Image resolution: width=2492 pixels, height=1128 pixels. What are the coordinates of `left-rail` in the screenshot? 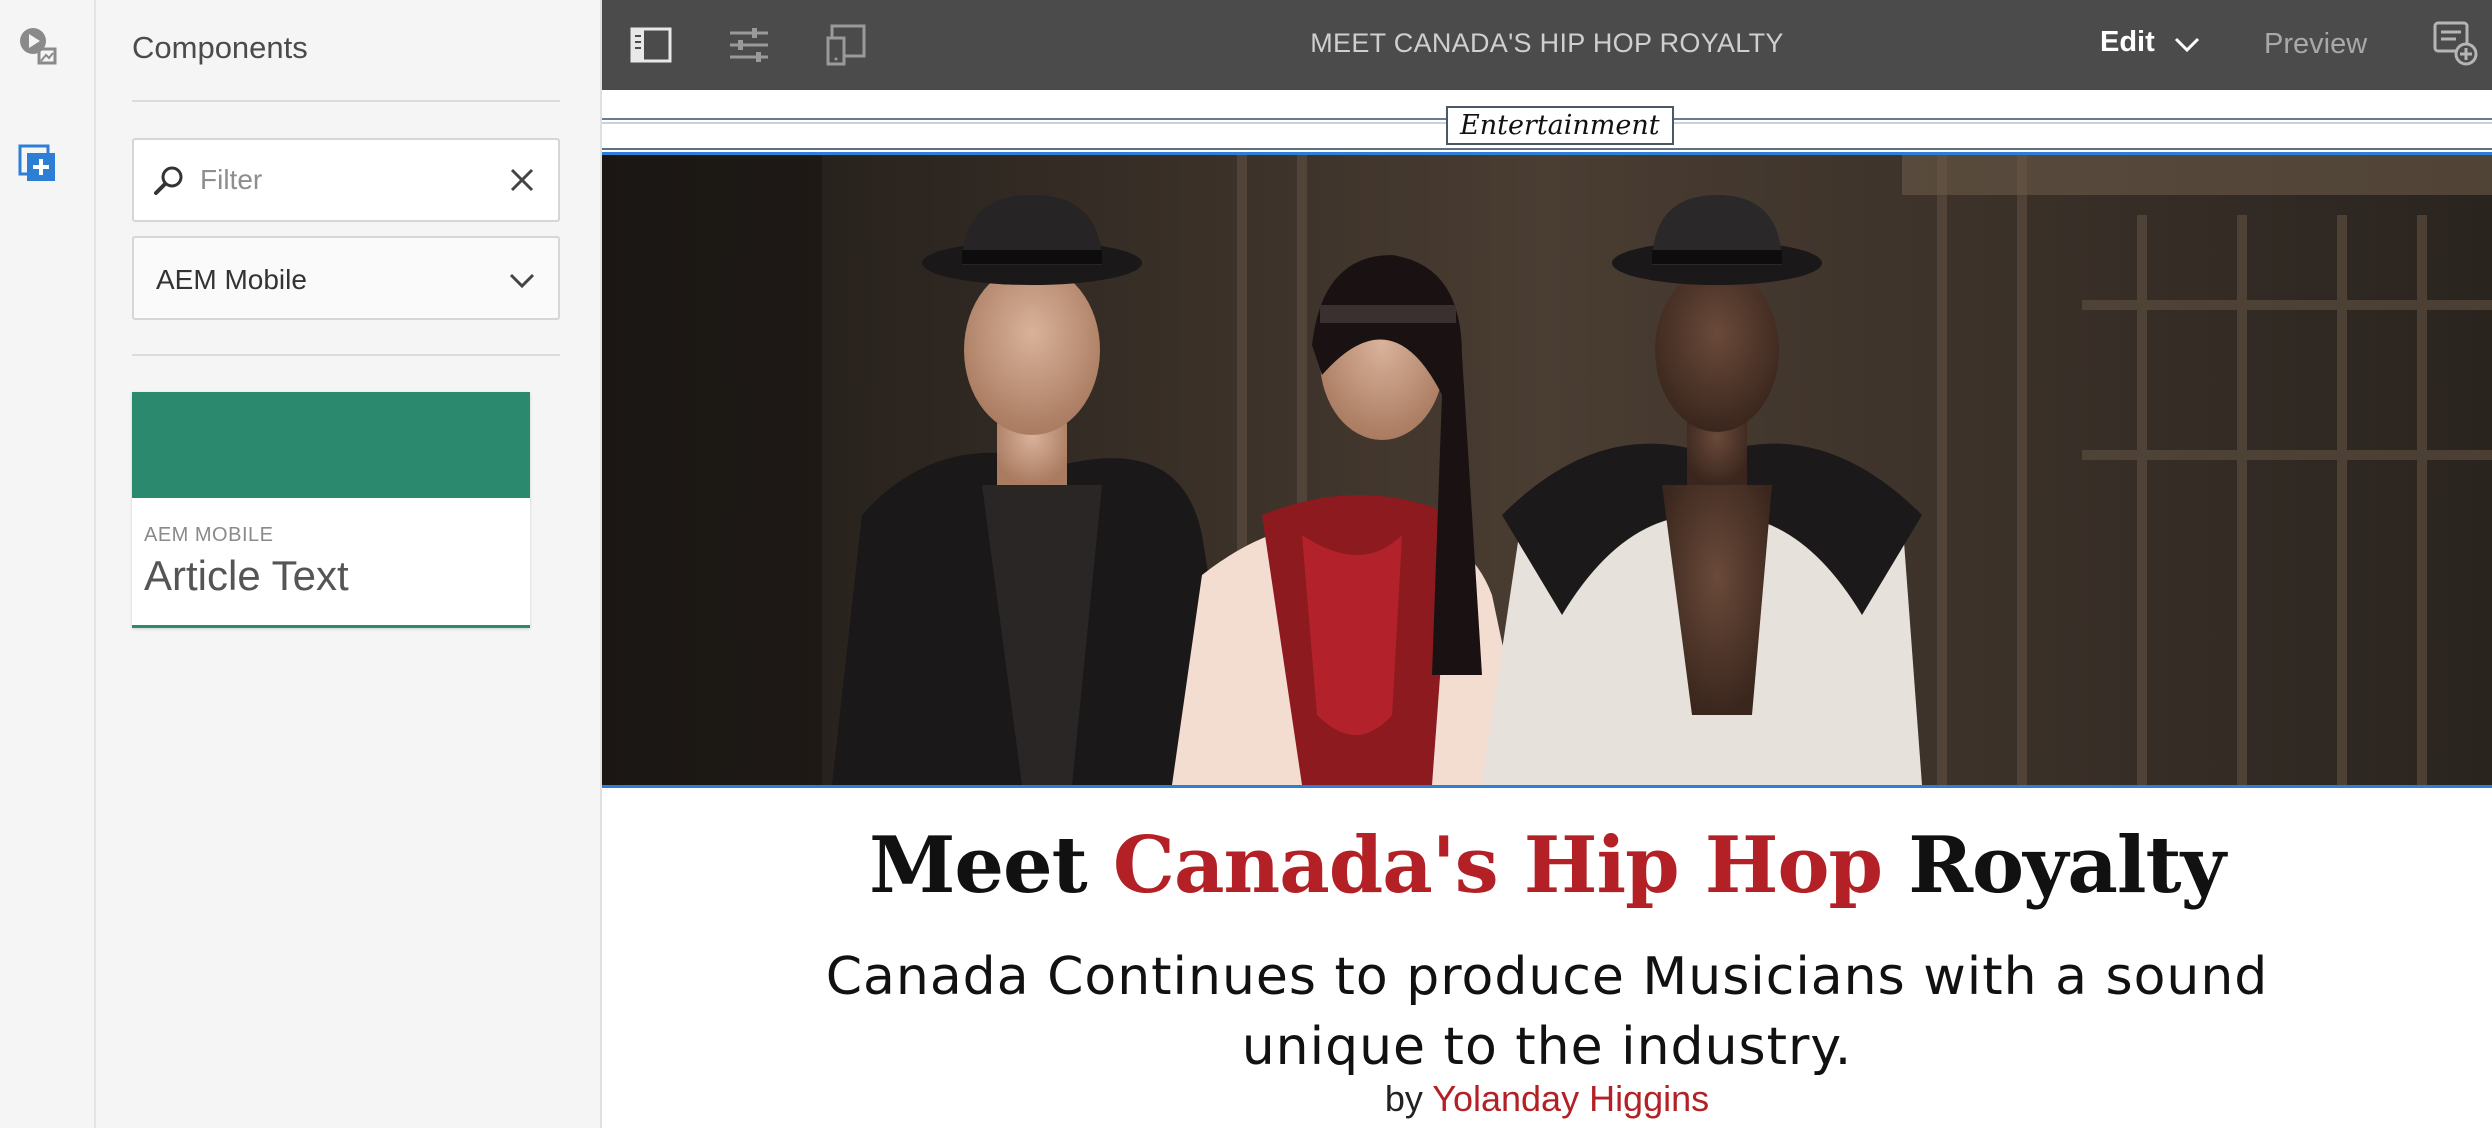 It's located at (48, 564).